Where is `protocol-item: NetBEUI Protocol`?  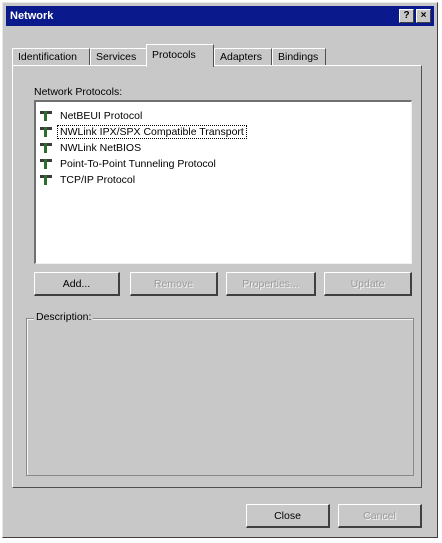
protocol-item: NetBEUI Protocol is located at coordinates (223, 116).